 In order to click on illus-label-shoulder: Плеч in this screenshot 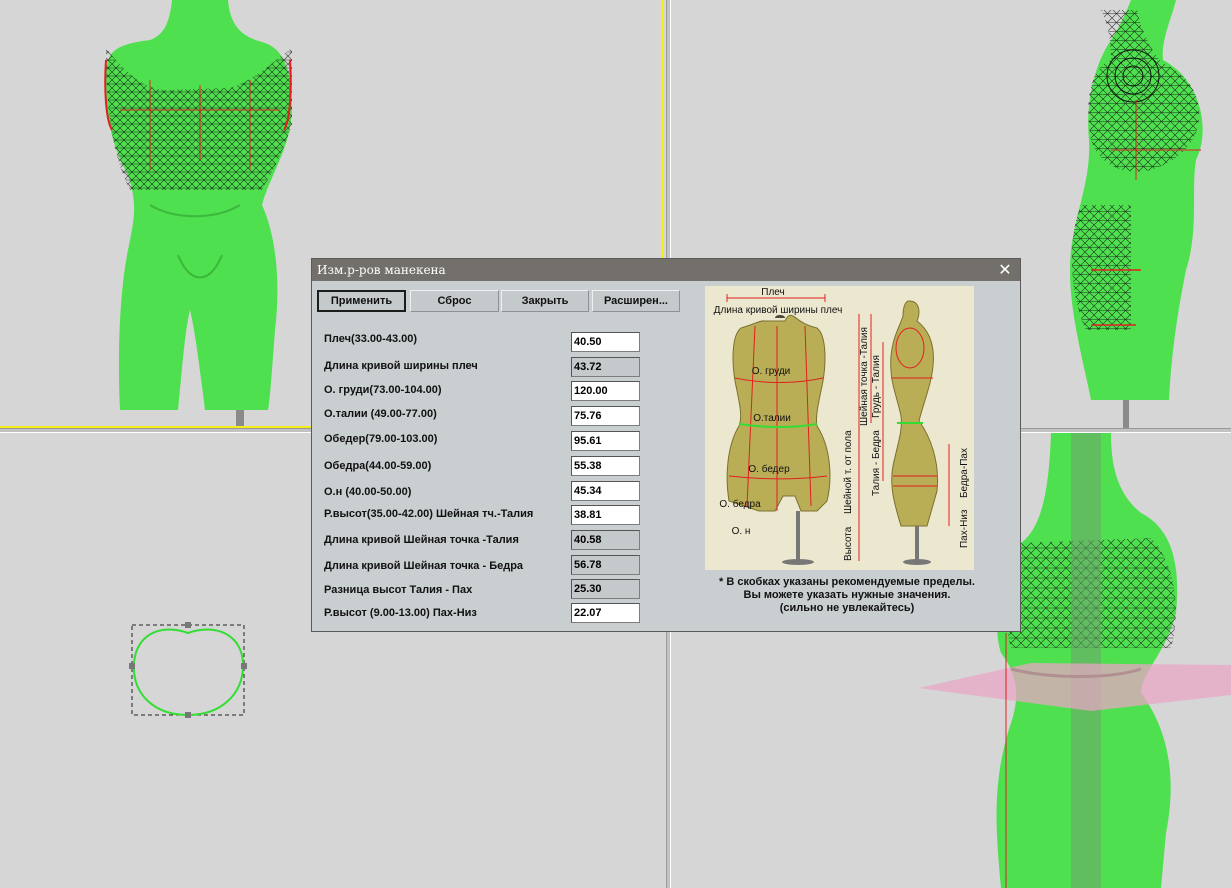, I will do `click(772, 292)`.